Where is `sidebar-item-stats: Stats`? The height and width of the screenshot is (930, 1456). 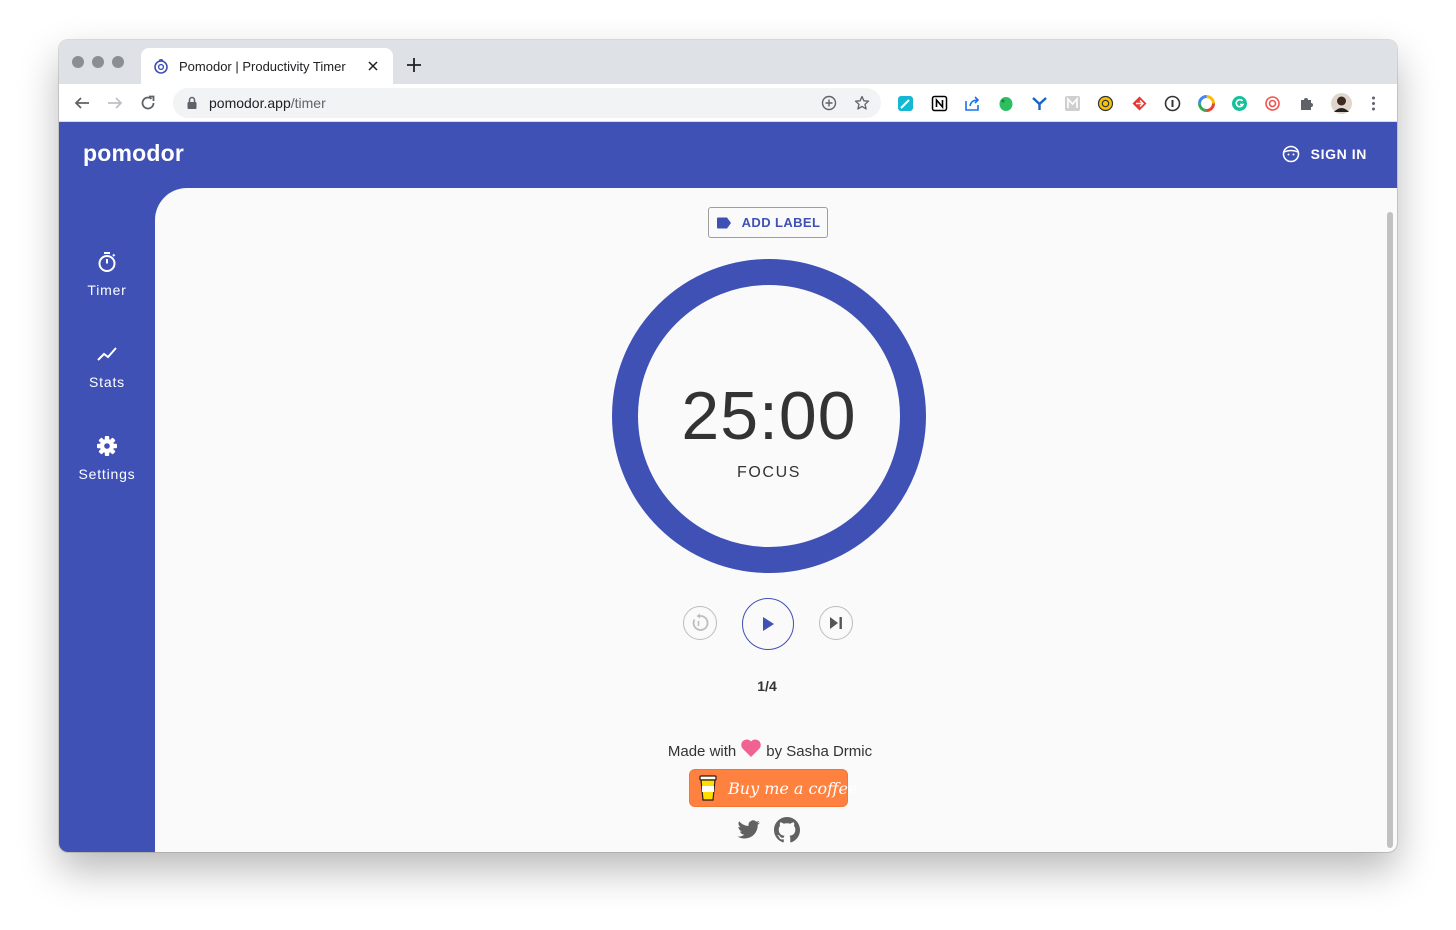 sidebar-item-stats: Stats is located at coordinates (107, 377).